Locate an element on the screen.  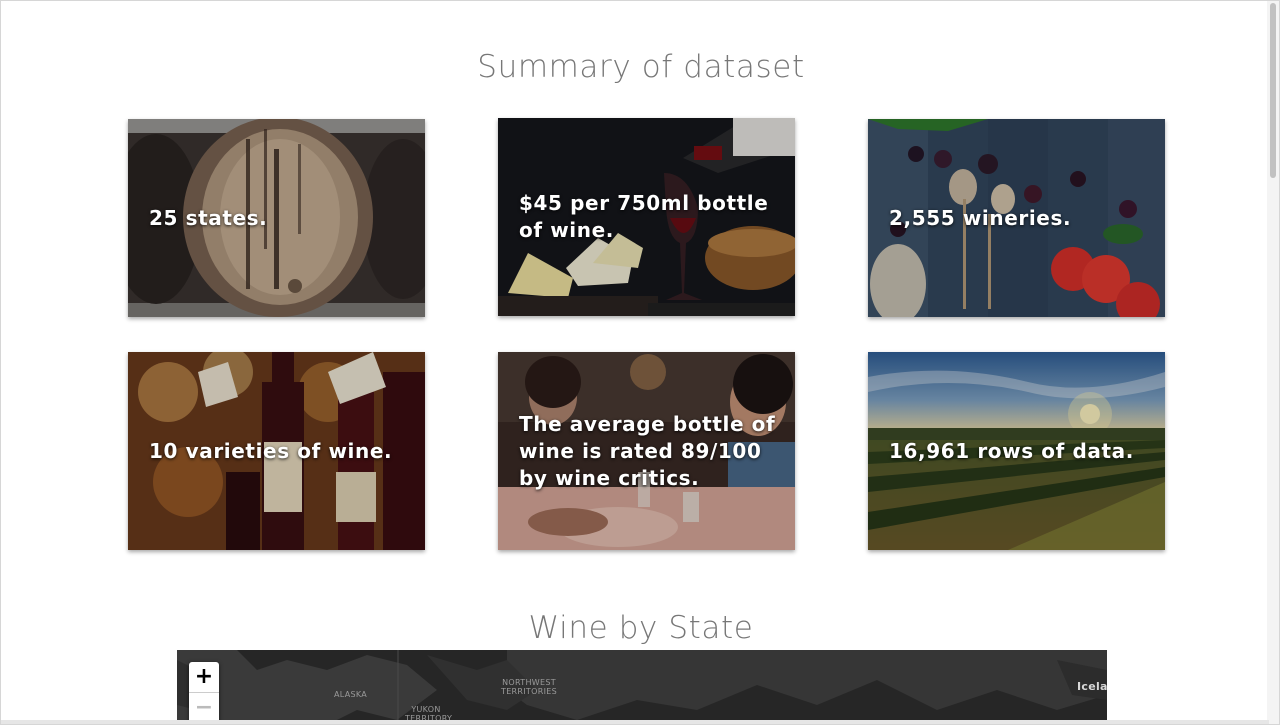
summary-card-states: 25 states. is located at coordinates (276, 218).